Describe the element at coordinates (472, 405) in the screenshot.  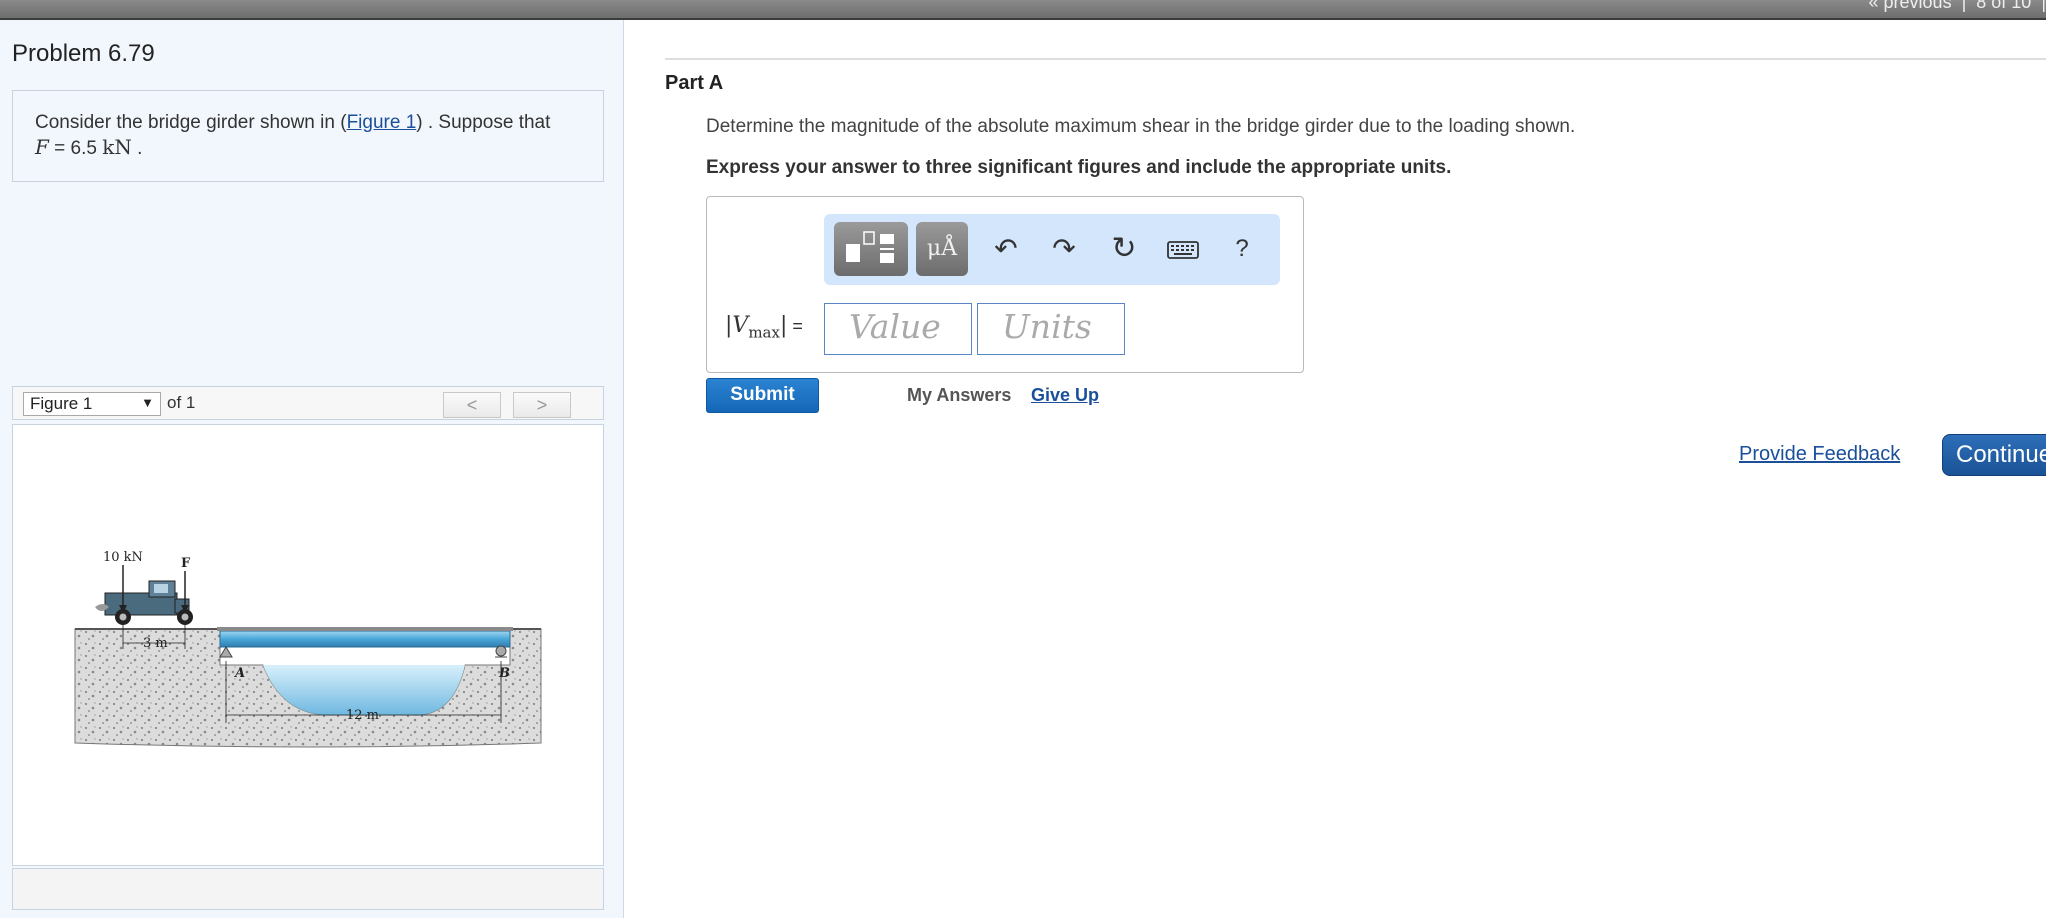
I see `previous-figure-button: <` at that location.